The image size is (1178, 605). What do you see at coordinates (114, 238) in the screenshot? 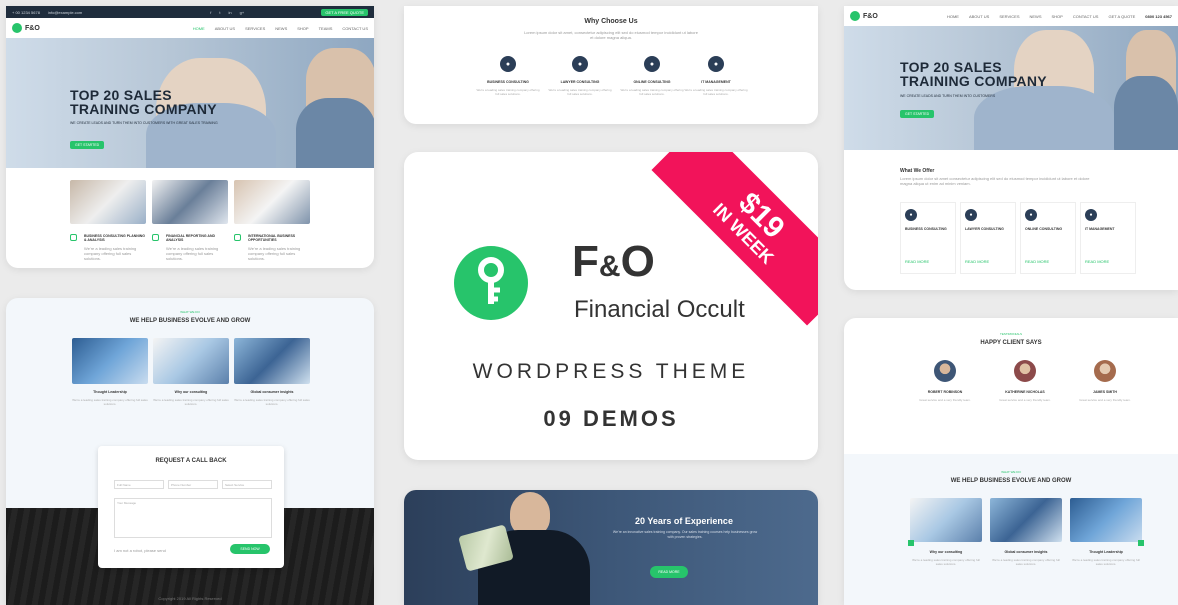
I see `feature-title-1: BUSINESS CONSULTING PLANNING & ANALYSIS` at bounding box center [114, 238].